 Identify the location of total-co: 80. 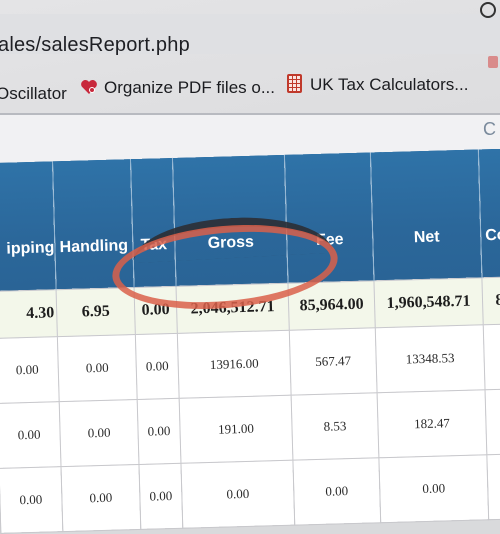
(490, 300).